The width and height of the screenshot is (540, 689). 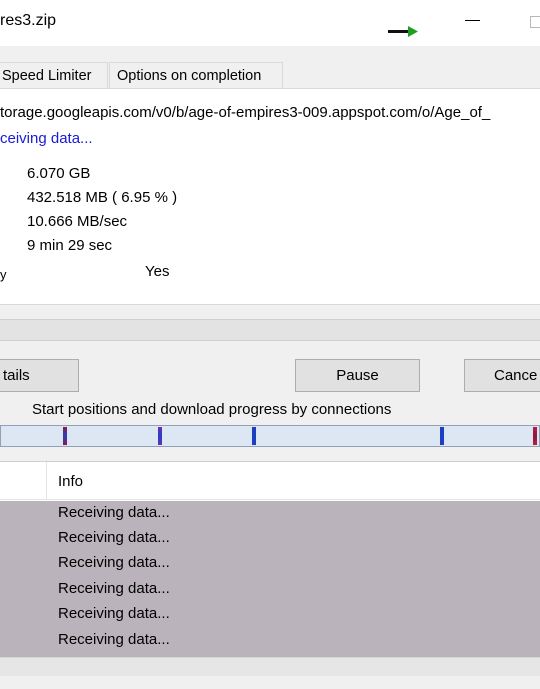 I want to click on transfer-rate-value: 10.666 MB/sec, so click(x=77, y=221).